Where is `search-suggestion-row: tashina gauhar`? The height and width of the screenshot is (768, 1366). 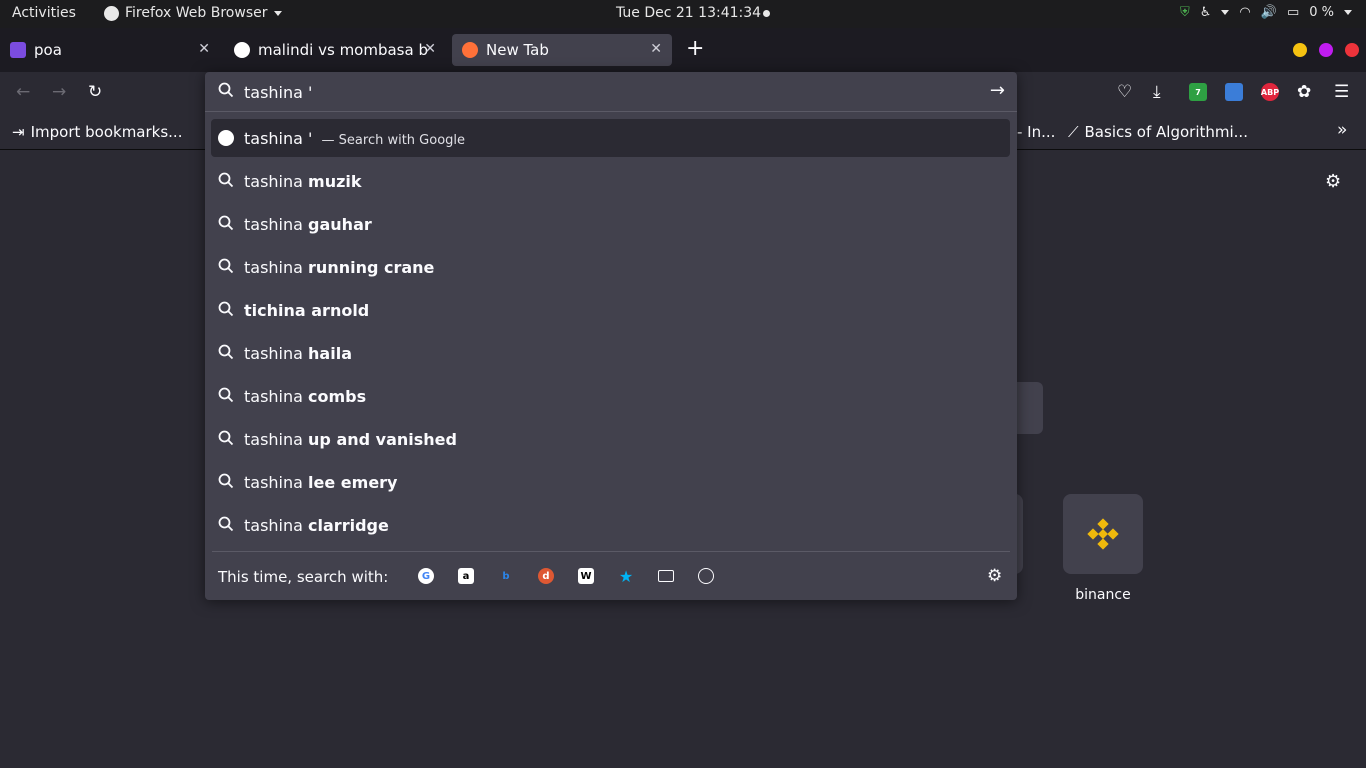 search-suggestion-row: tashina gauhar is located at coordinates (610, 224).